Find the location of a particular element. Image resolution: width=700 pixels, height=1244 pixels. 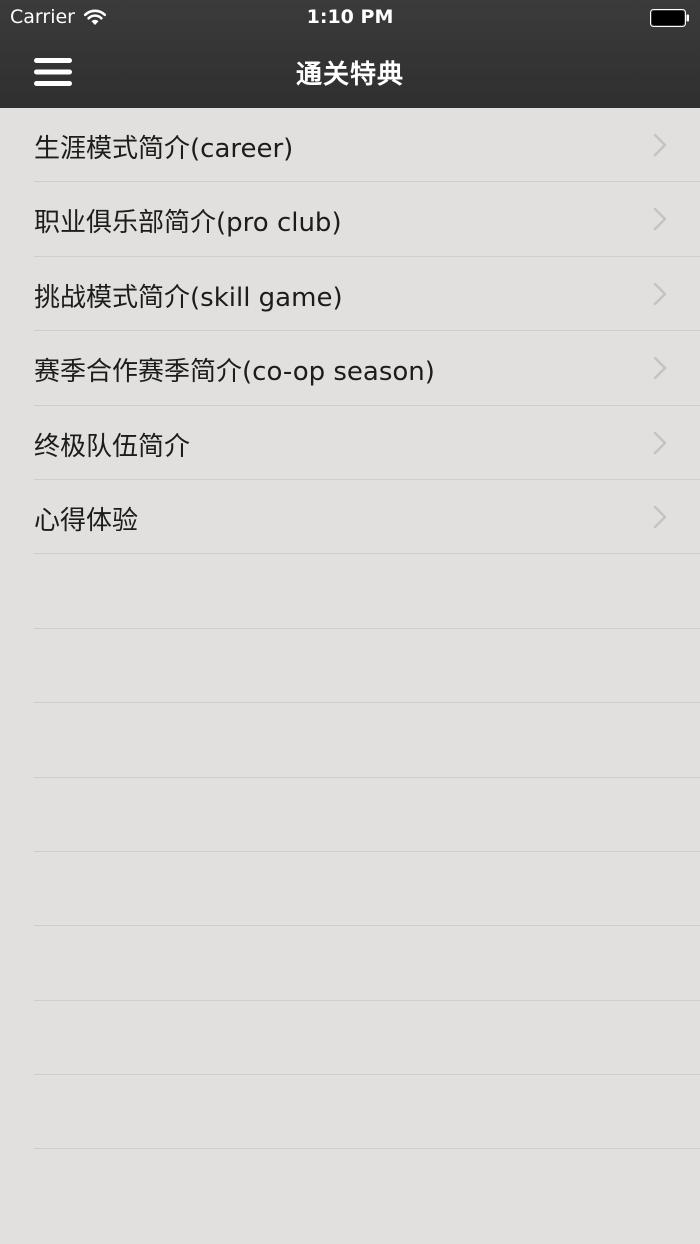

list-item-ultimate-team: 终极队伍简介 is located at coordinates (350, 443).